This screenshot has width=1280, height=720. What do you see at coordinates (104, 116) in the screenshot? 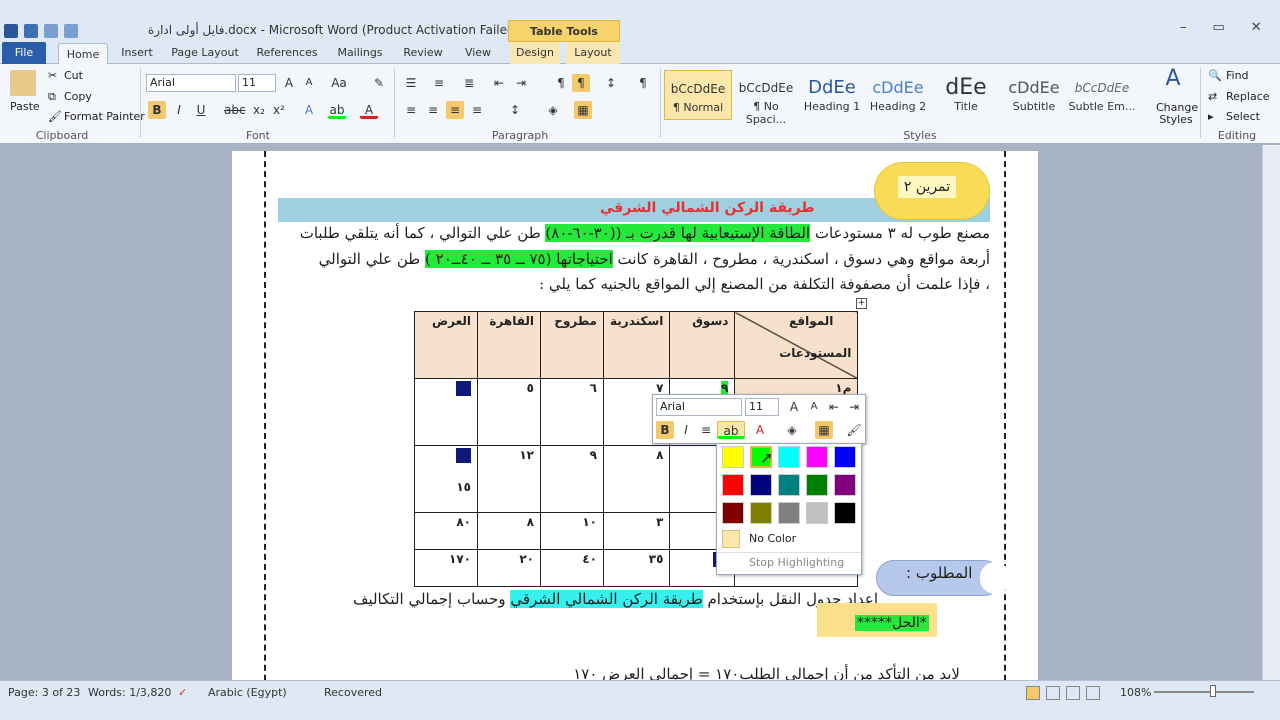
I see `format-painter-button: Format Painter` at bounding box center [104, 116].